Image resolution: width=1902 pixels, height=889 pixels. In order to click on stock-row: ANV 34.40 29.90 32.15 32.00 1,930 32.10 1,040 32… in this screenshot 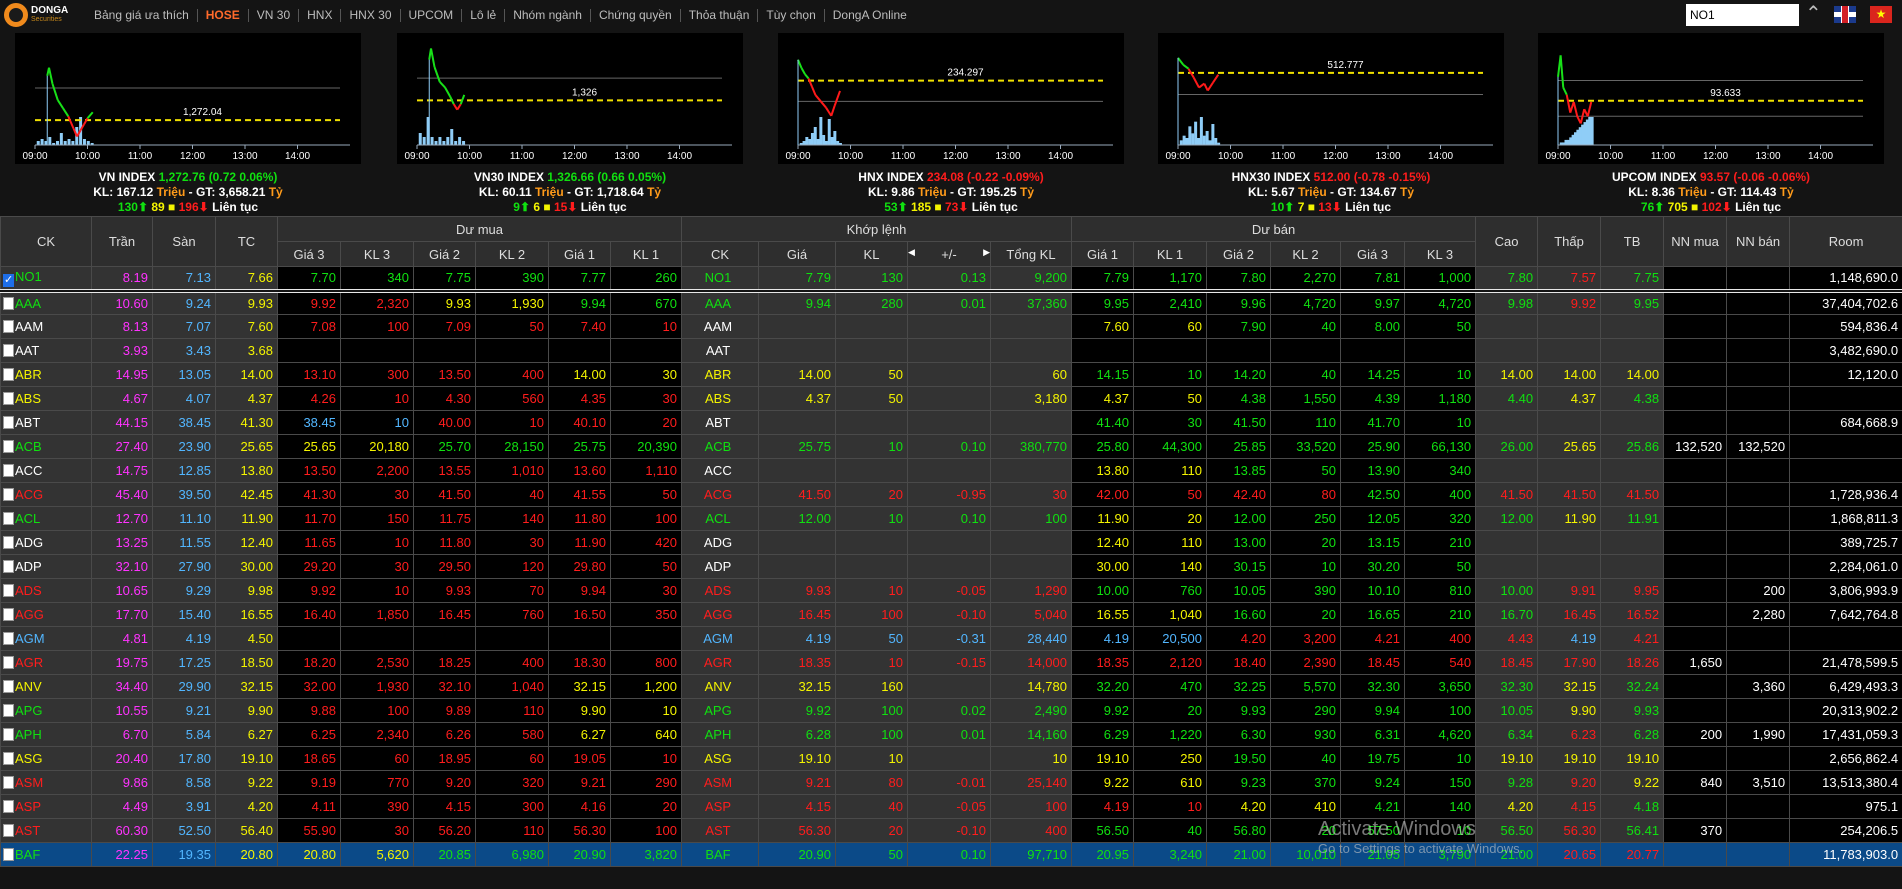, I will do `click(951, 686)`.